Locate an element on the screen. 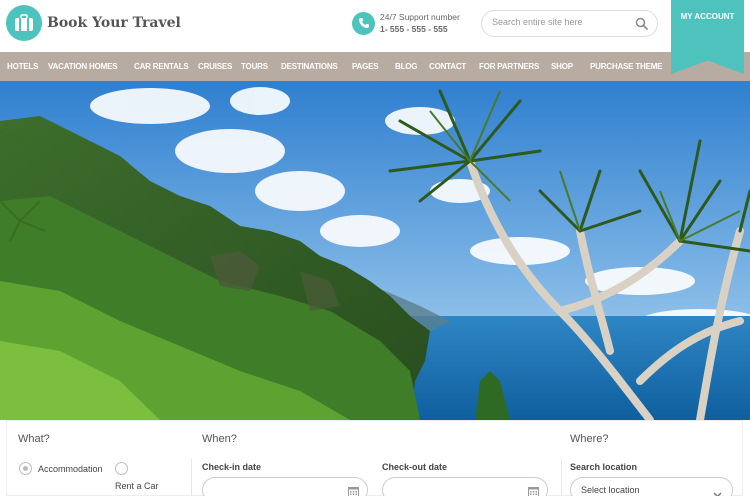 This screenshot has width=750, height=496. what-title: What? is located at coordinates (34, 439).